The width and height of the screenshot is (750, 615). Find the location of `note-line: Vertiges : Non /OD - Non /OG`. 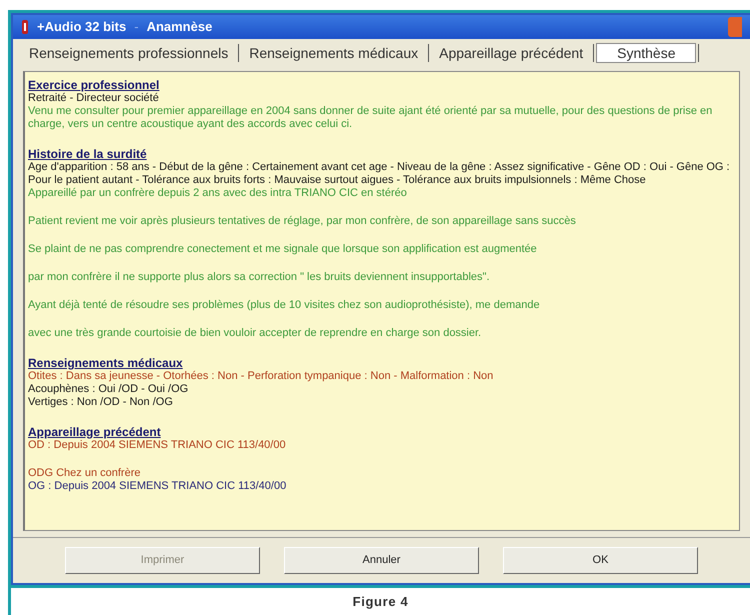

note-line: Vertiges : Non /OD - Non /OG is located at coordinates (101, 402).